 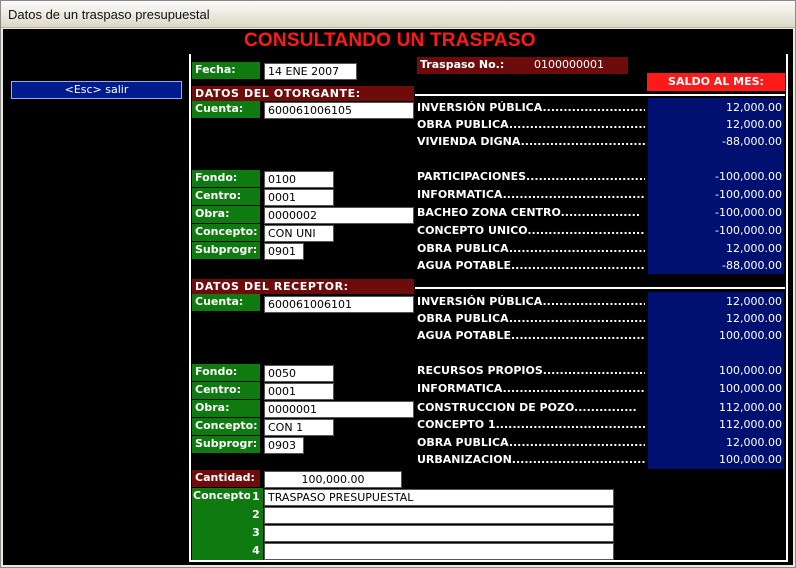 What do you see at coordinates (339, 215) in the screenshot?
I see `otorgante-obra-field: 0000002` at bounding box center [339, 215].